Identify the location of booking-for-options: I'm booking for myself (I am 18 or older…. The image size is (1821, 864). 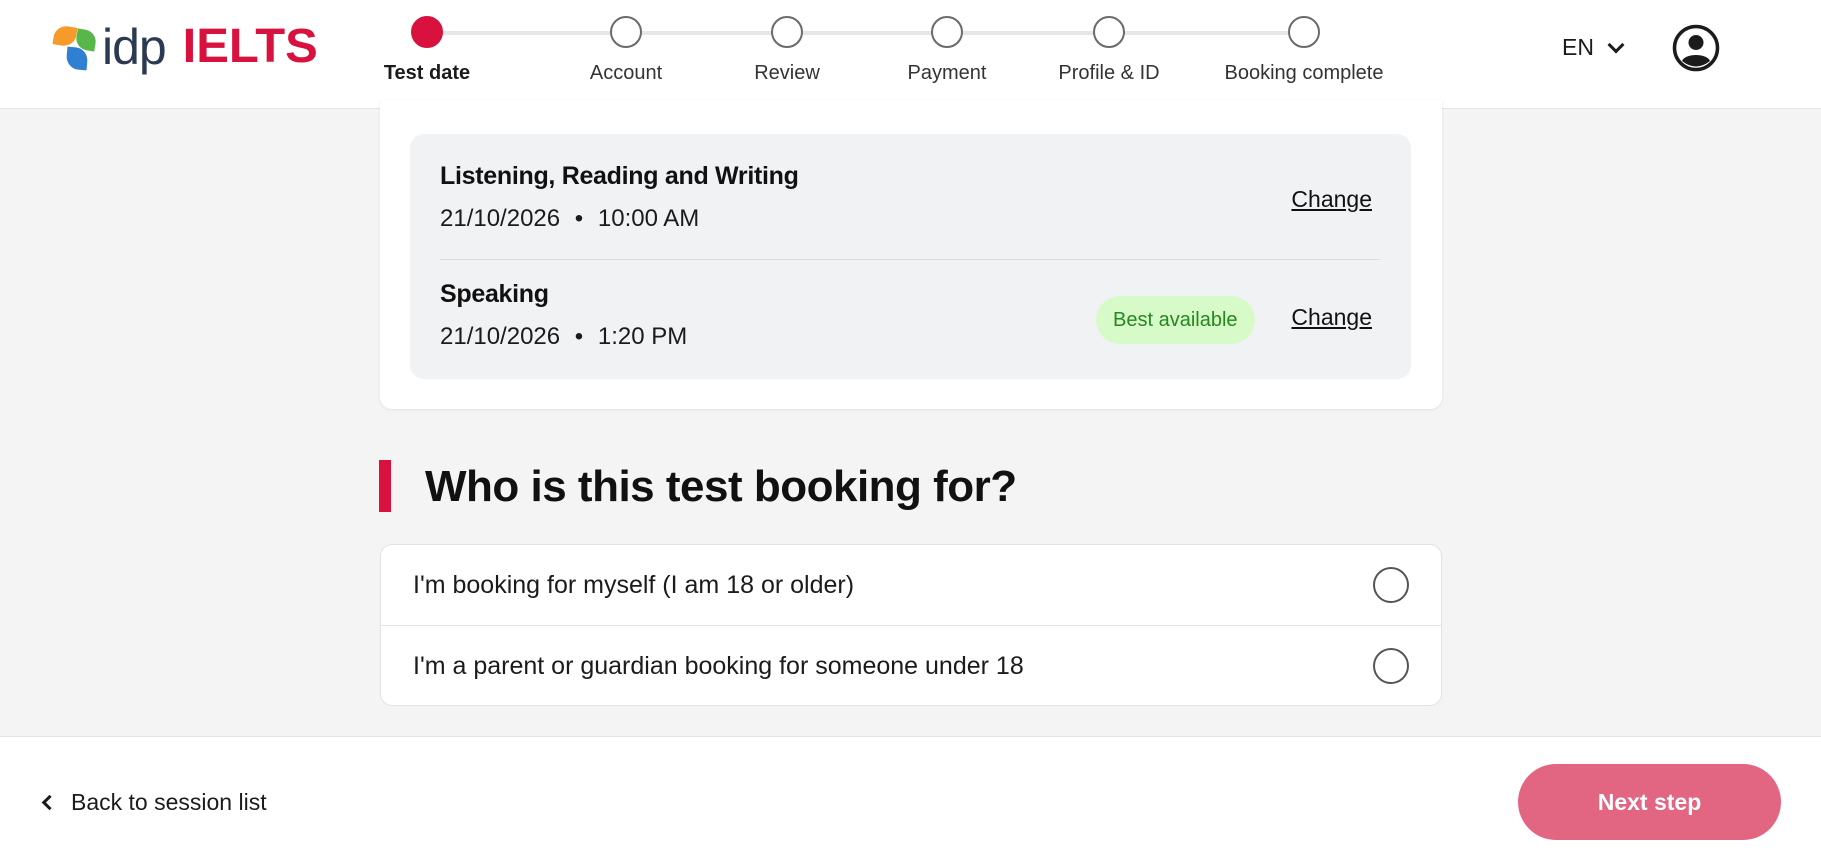
(911, 625).